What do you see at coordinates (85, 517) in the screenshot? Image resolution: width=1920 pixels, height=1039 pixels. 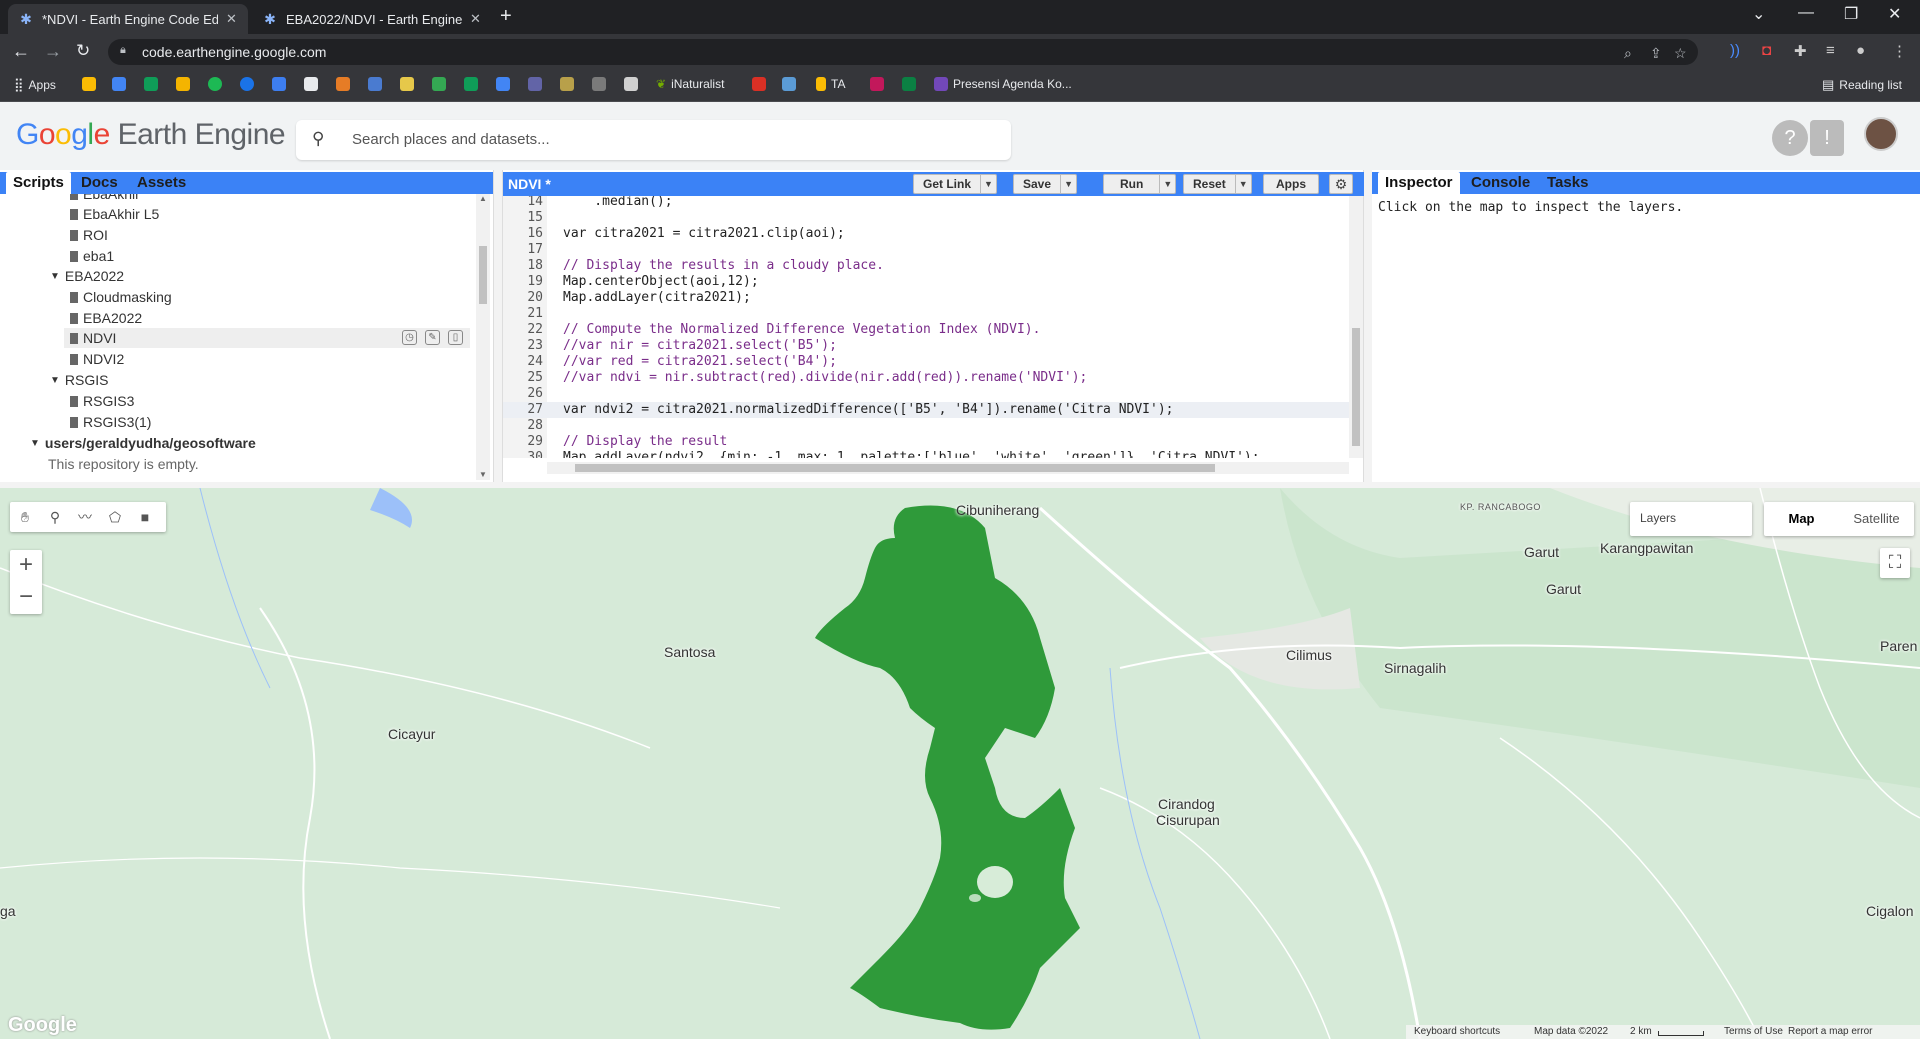 I see `line-icon: 〰` at bounding box center [85, 517].